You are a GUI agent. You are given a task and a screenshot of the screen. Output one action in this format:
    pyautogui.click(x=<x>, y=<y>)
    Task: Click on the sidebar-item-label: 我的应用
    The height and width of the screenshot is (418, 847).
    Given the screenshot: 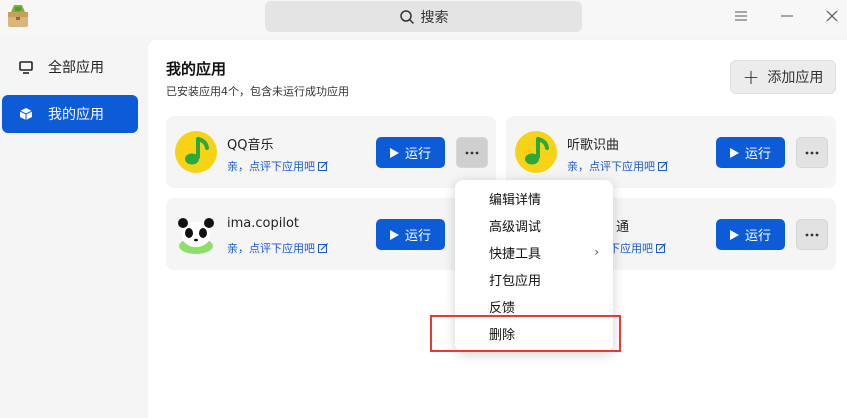 What is the action you would take?
    pyautogui.click(x=76, y=115)
    